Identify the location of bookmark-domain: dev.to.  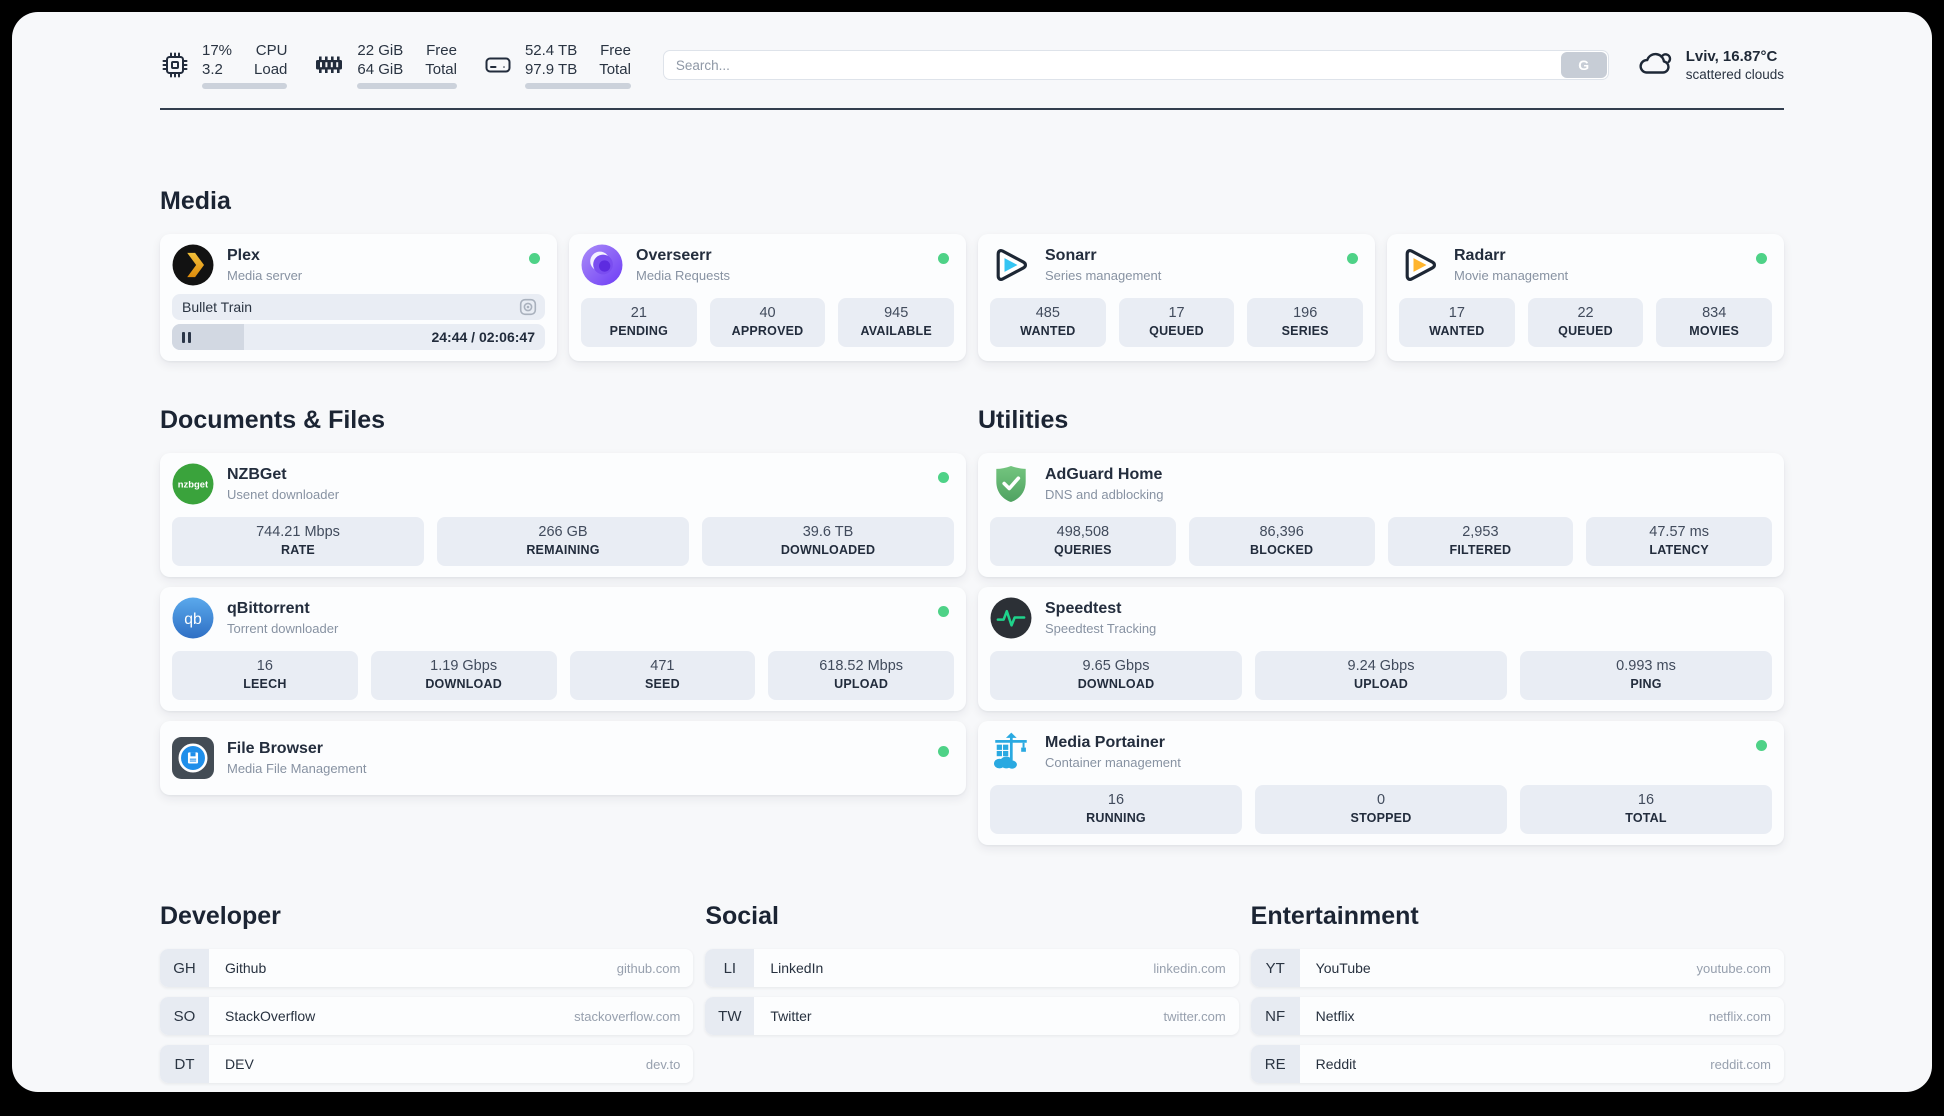
(663, 1064).